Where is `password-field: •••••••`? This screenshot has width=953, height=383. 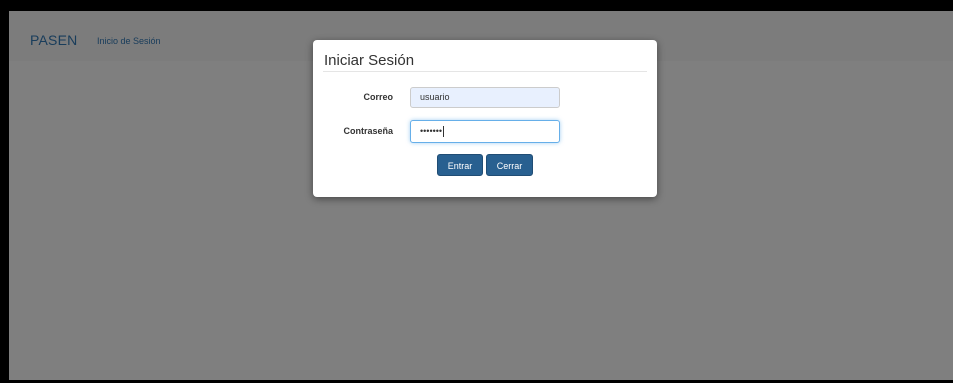 password-field: ••••••• is located at coordinates (485, 131).